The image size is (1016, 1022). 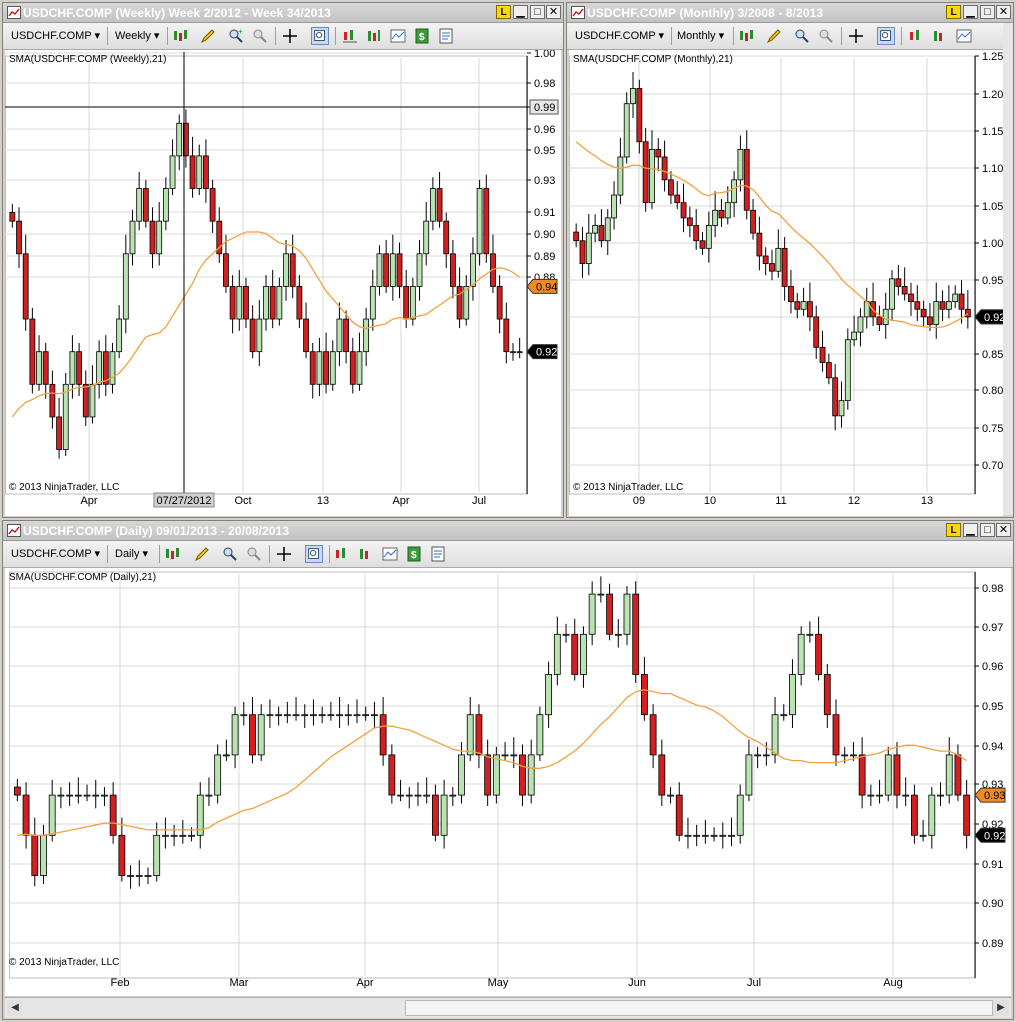 What do you see at coordinates (236, 36) in the screenshot?
I see `zoom-in-icon: +` at bounding box center [236, 36].